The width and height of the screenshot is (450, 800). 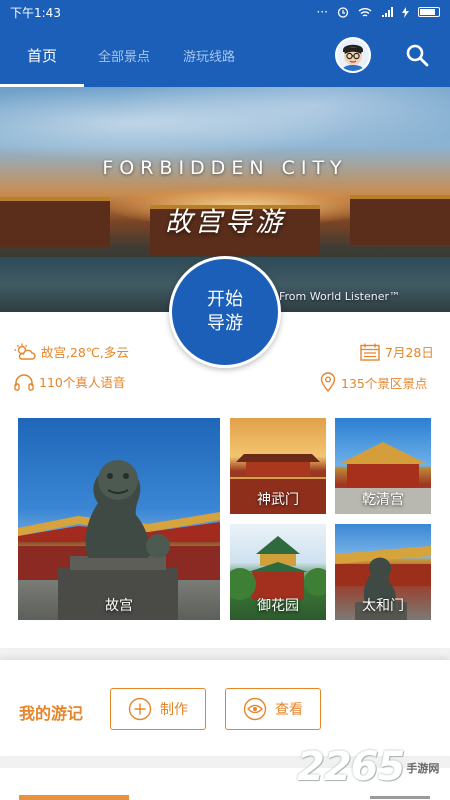 What do you see at coordinates (383, 606) in the screenshot?
I see `tile-label: 太和门` at bounding box center [383, 606].